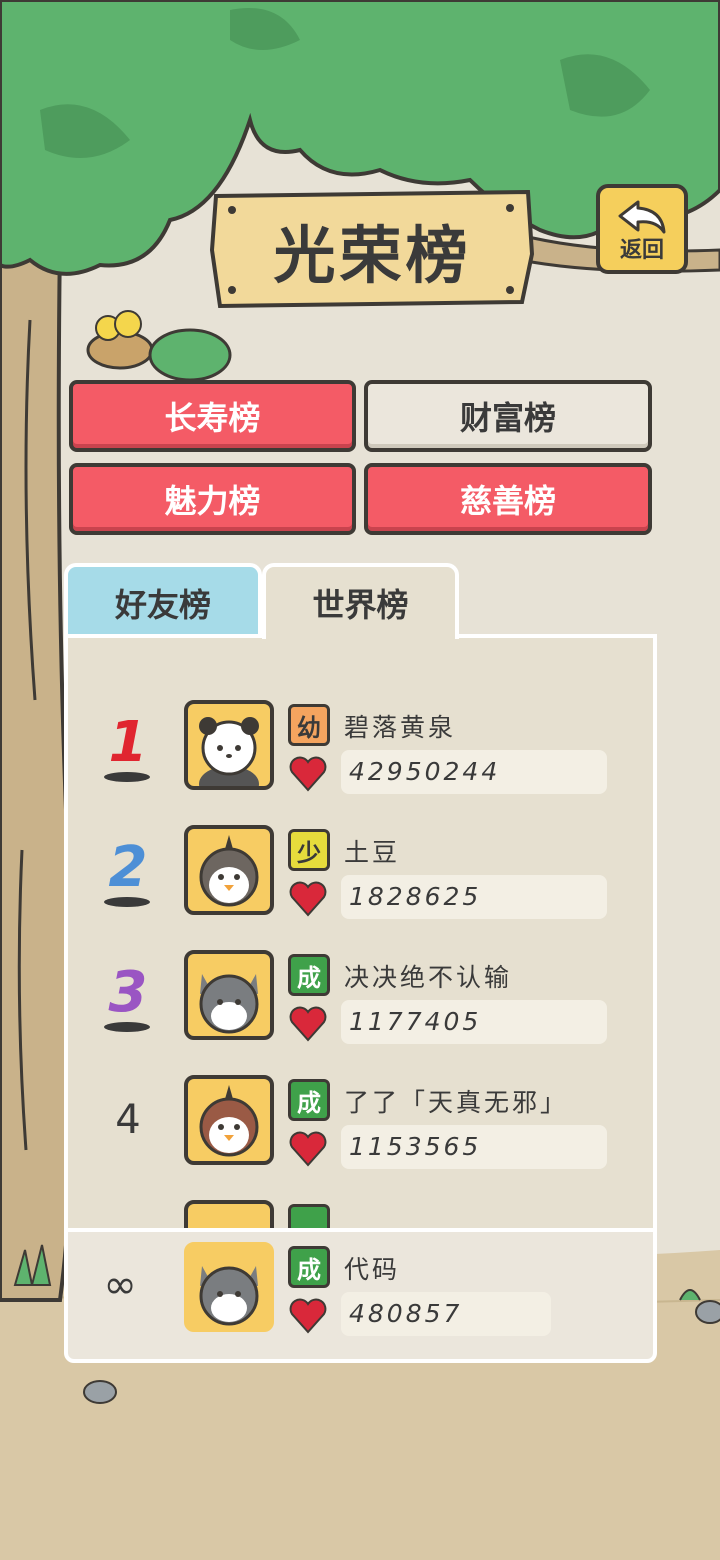 The image size is (720, 1560). I want to click on leaderboard-row: 3 成 决决绝不认输 1177405, so click(360, 1005).